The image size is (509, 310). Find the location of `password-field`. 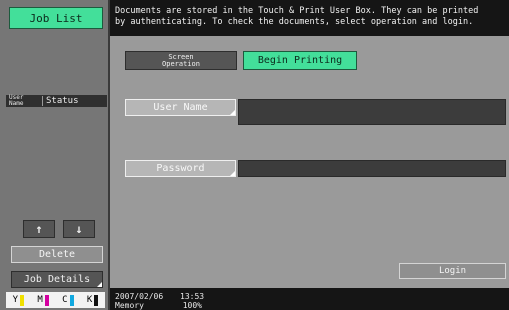

password-field is located at coordinates (372, 168).